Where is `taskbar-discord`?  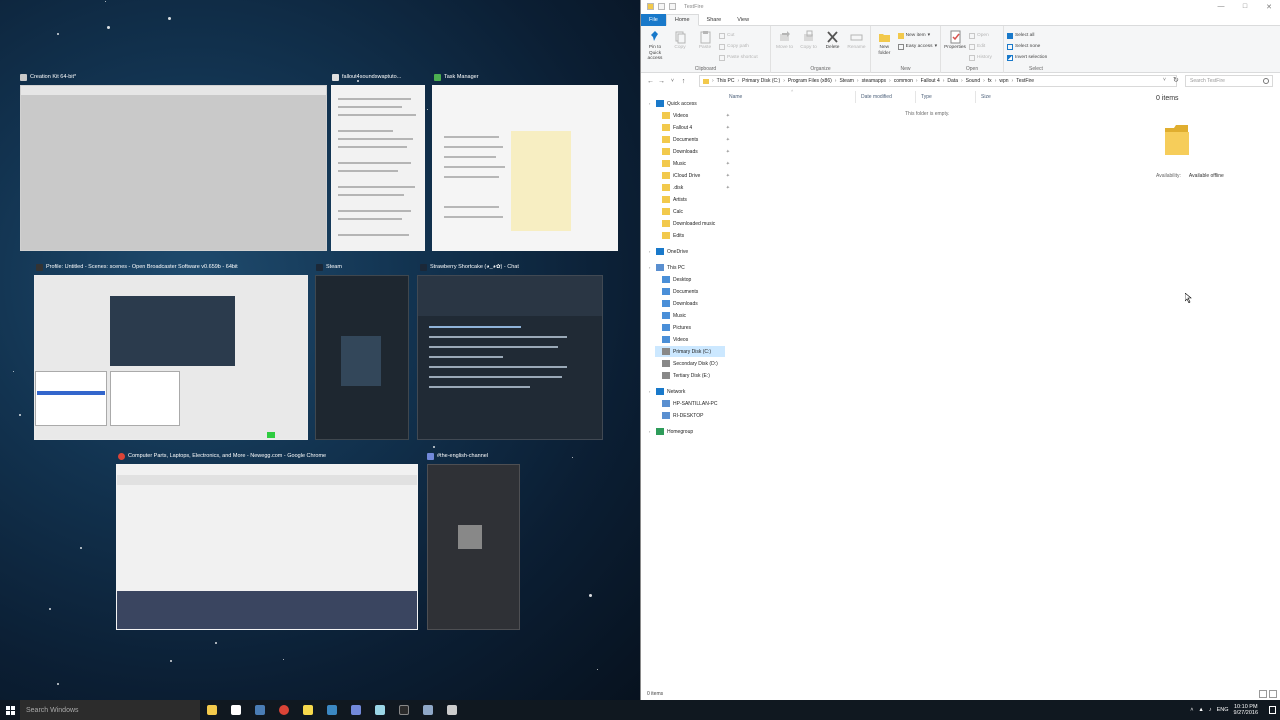 taskbar-discord is located at coordinates (356, 710).